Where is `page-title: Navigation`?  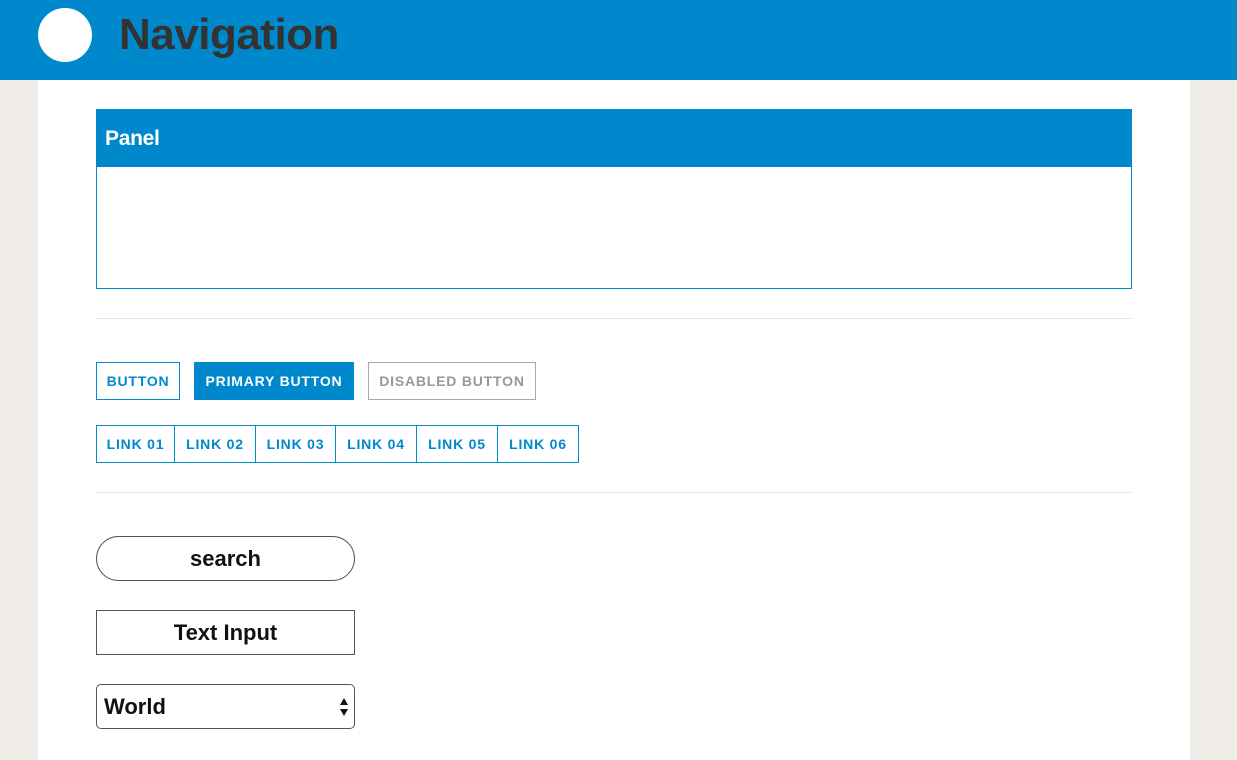
page-title: Navigation is located at coordinates (229, 34).